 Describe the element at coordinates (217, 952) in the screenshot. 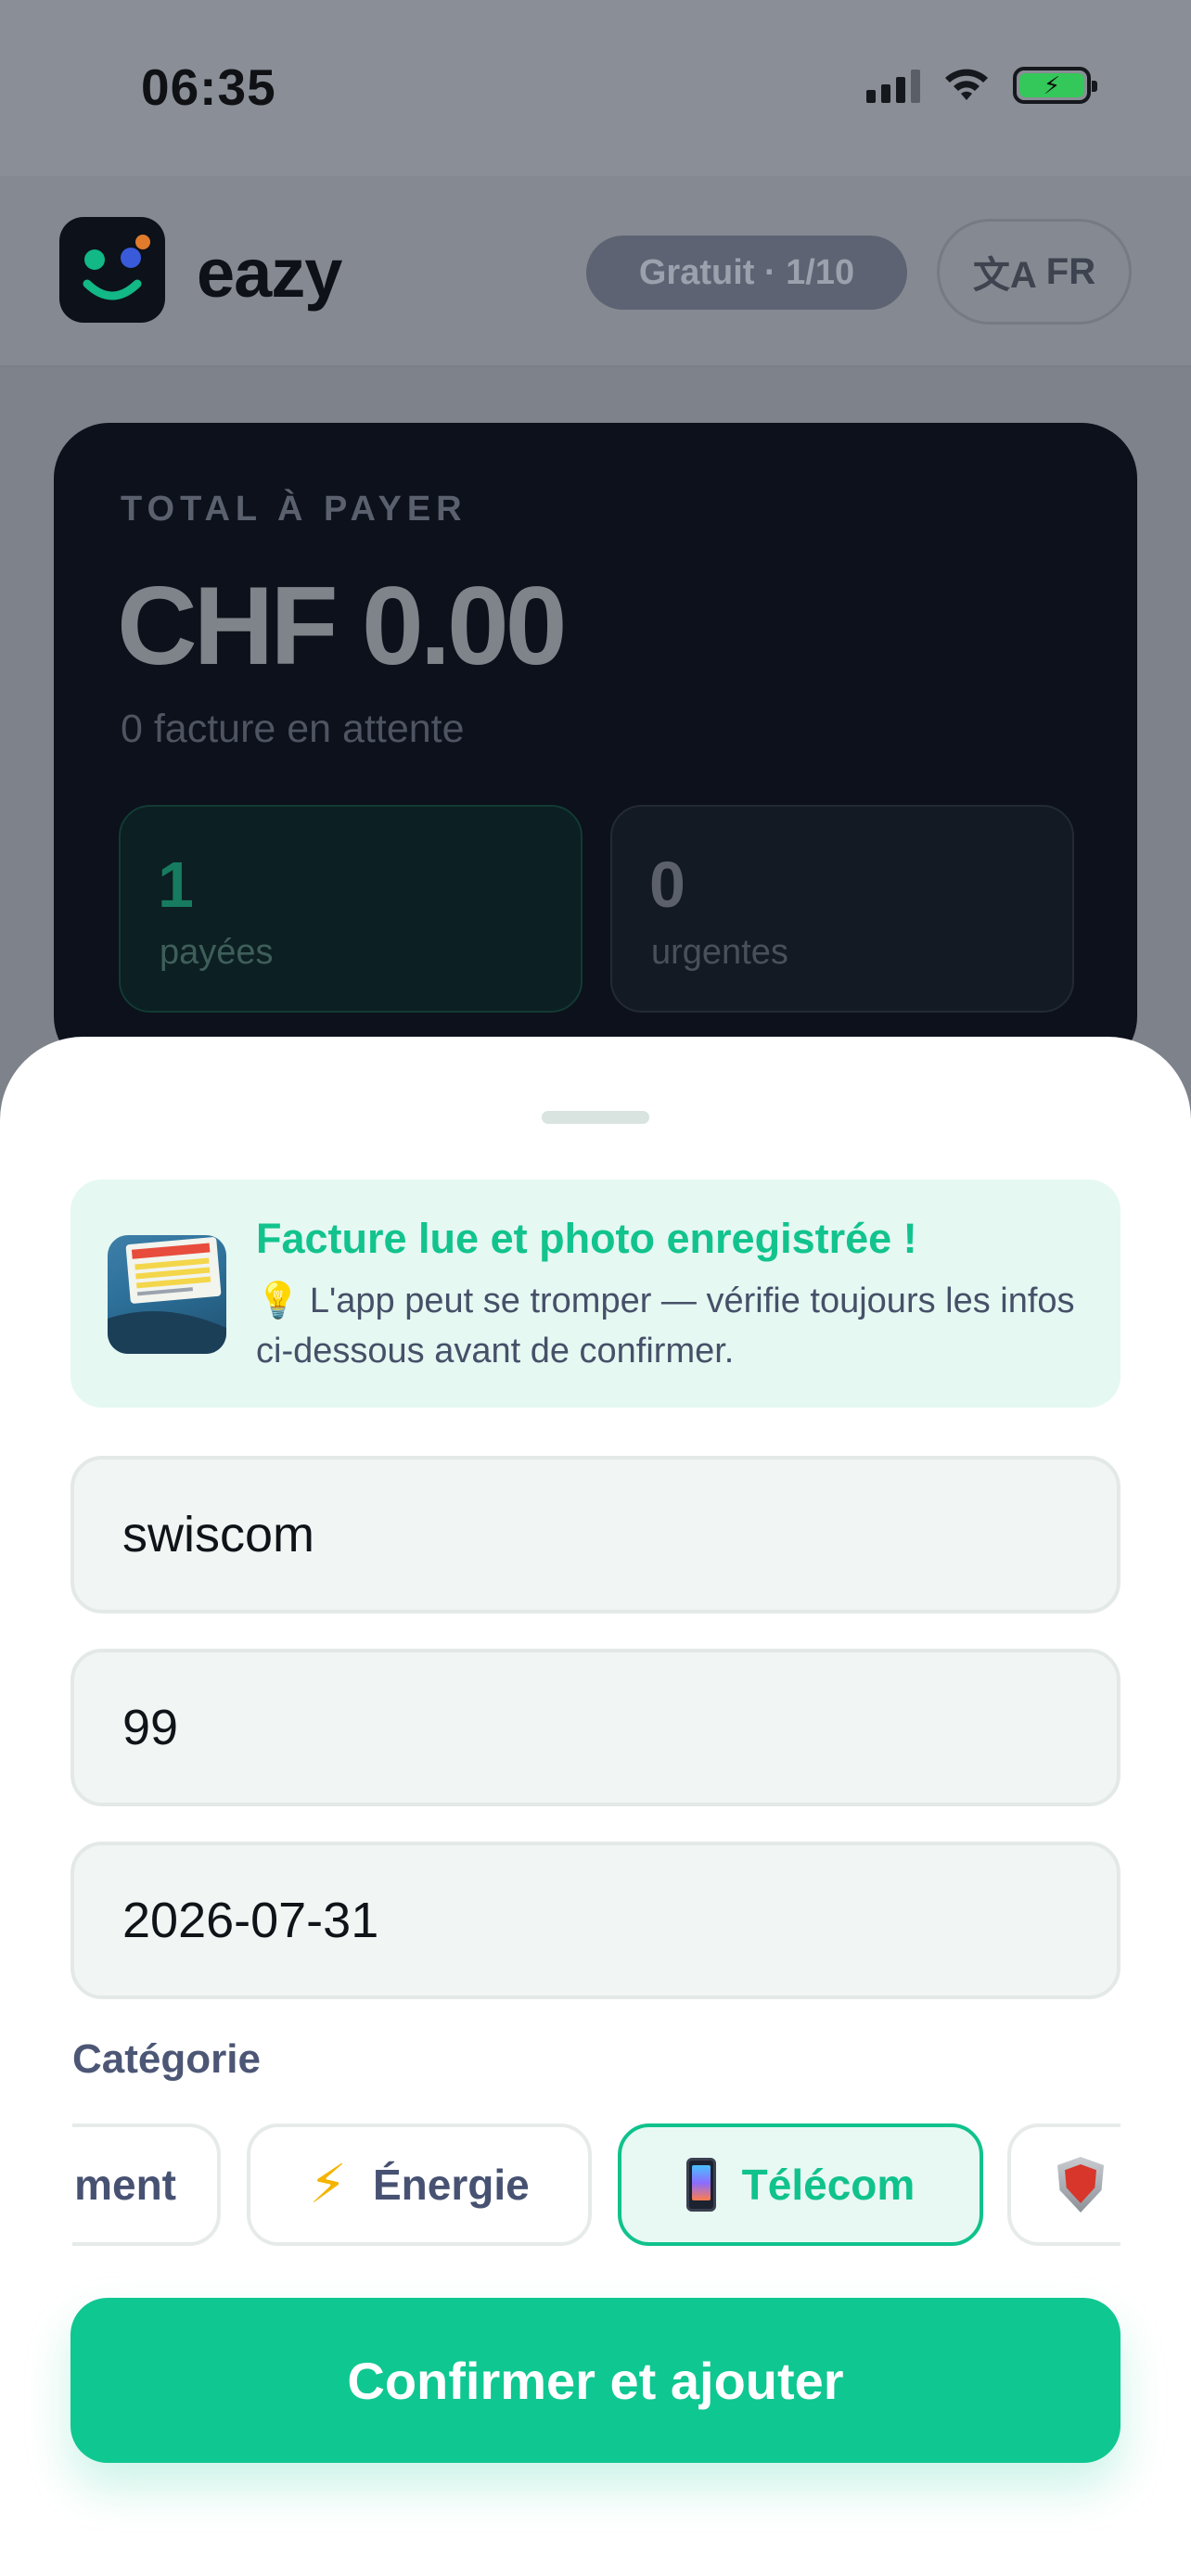

I see `paid-label: payées` at that location.